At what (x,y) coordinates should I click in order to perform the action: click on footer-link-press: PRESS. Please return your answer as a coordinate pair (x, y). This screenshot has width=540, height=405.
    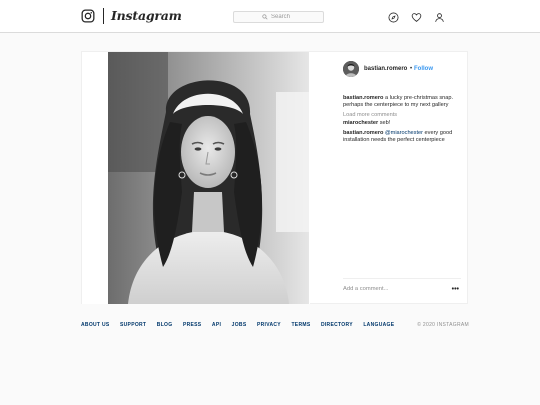
    Looking at the image, I should click on (192, 325).